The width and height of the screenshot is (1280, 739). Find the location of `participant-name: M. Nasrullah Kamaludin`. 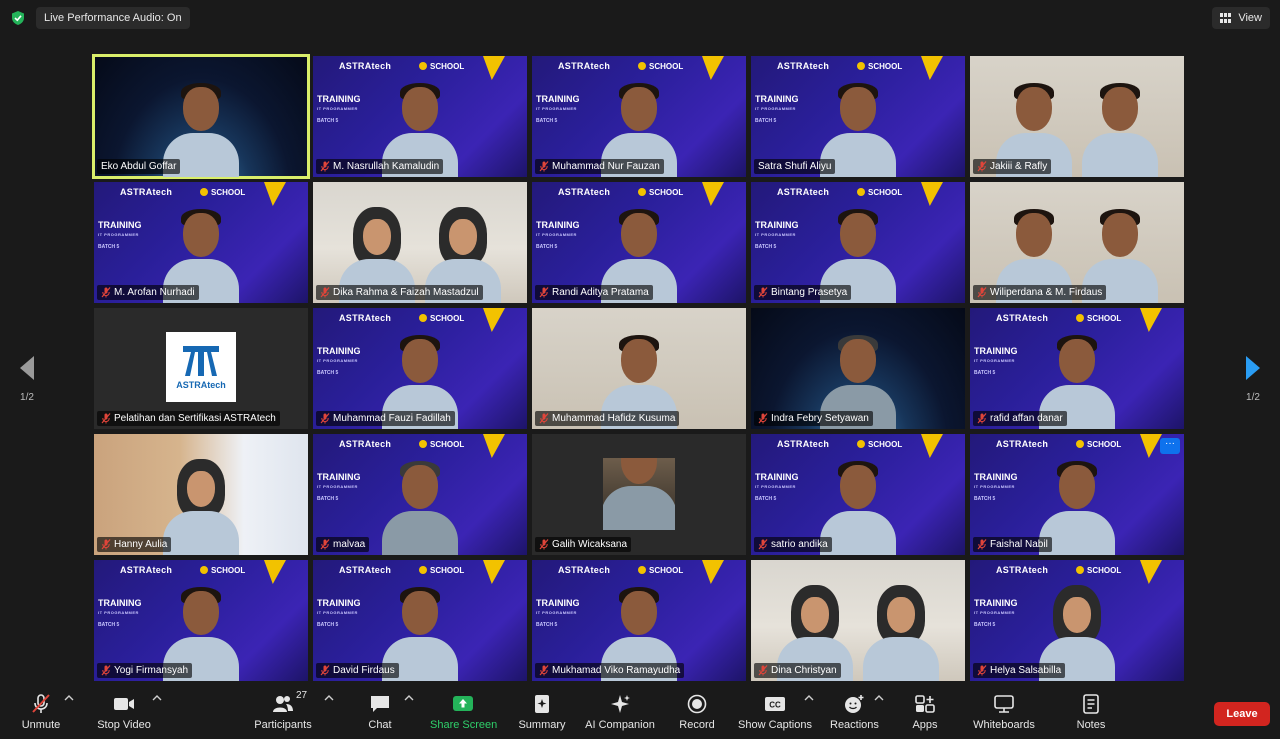

participant-name: M. Nasrullah Kamaludin is located at coordinates (386, 166).